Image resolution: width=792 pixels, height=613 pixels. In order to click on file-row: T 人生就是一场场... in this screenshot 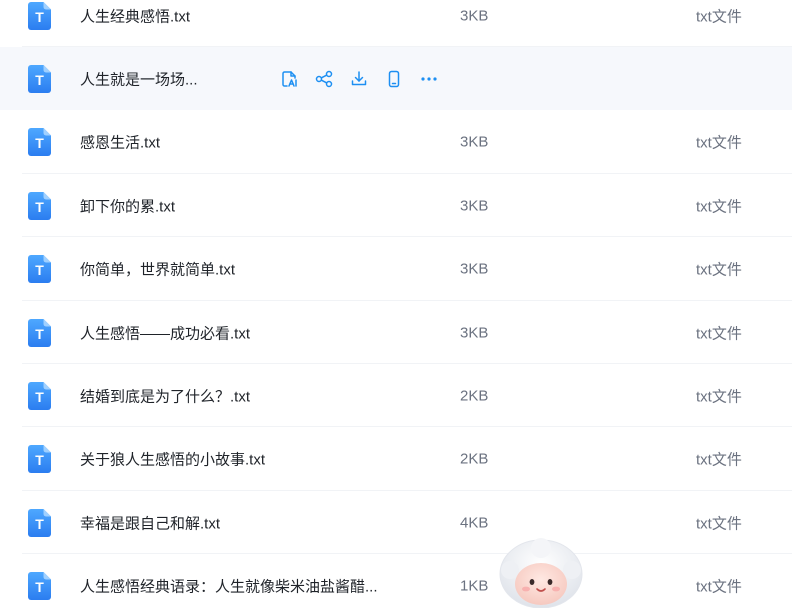, I will do `click(396, 79)`.